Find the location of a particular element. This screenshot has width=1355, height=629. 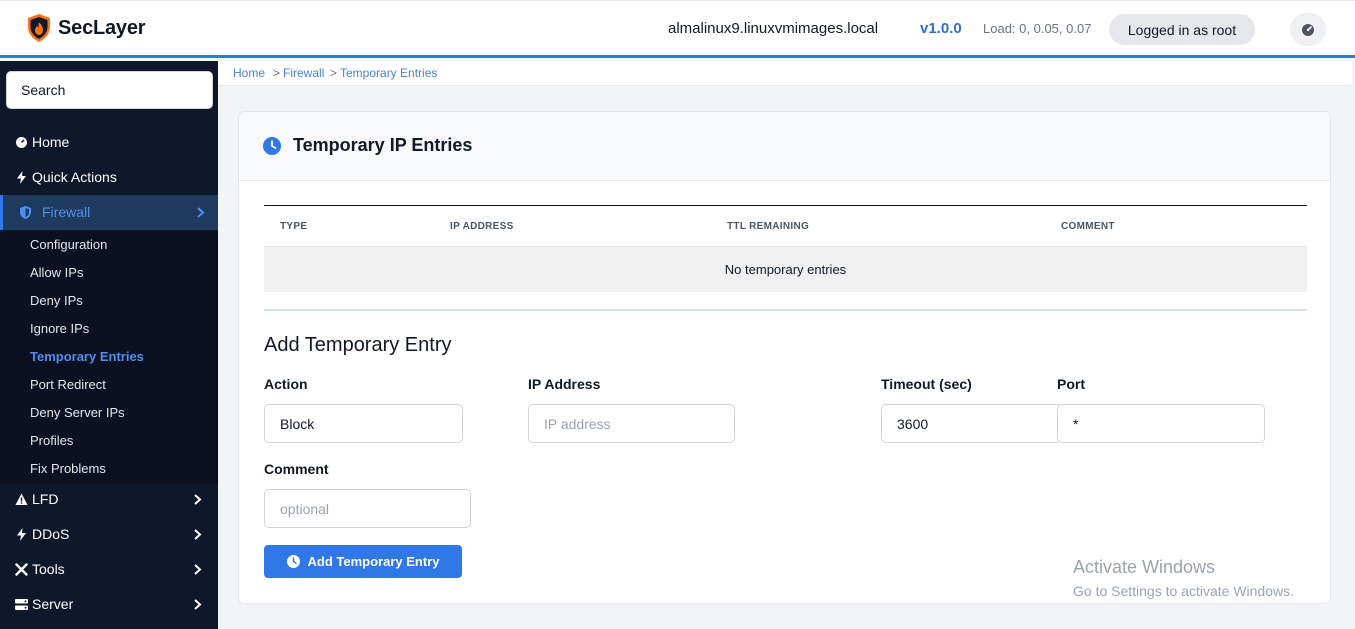

tools-icon is located at coordinates (21, 569).